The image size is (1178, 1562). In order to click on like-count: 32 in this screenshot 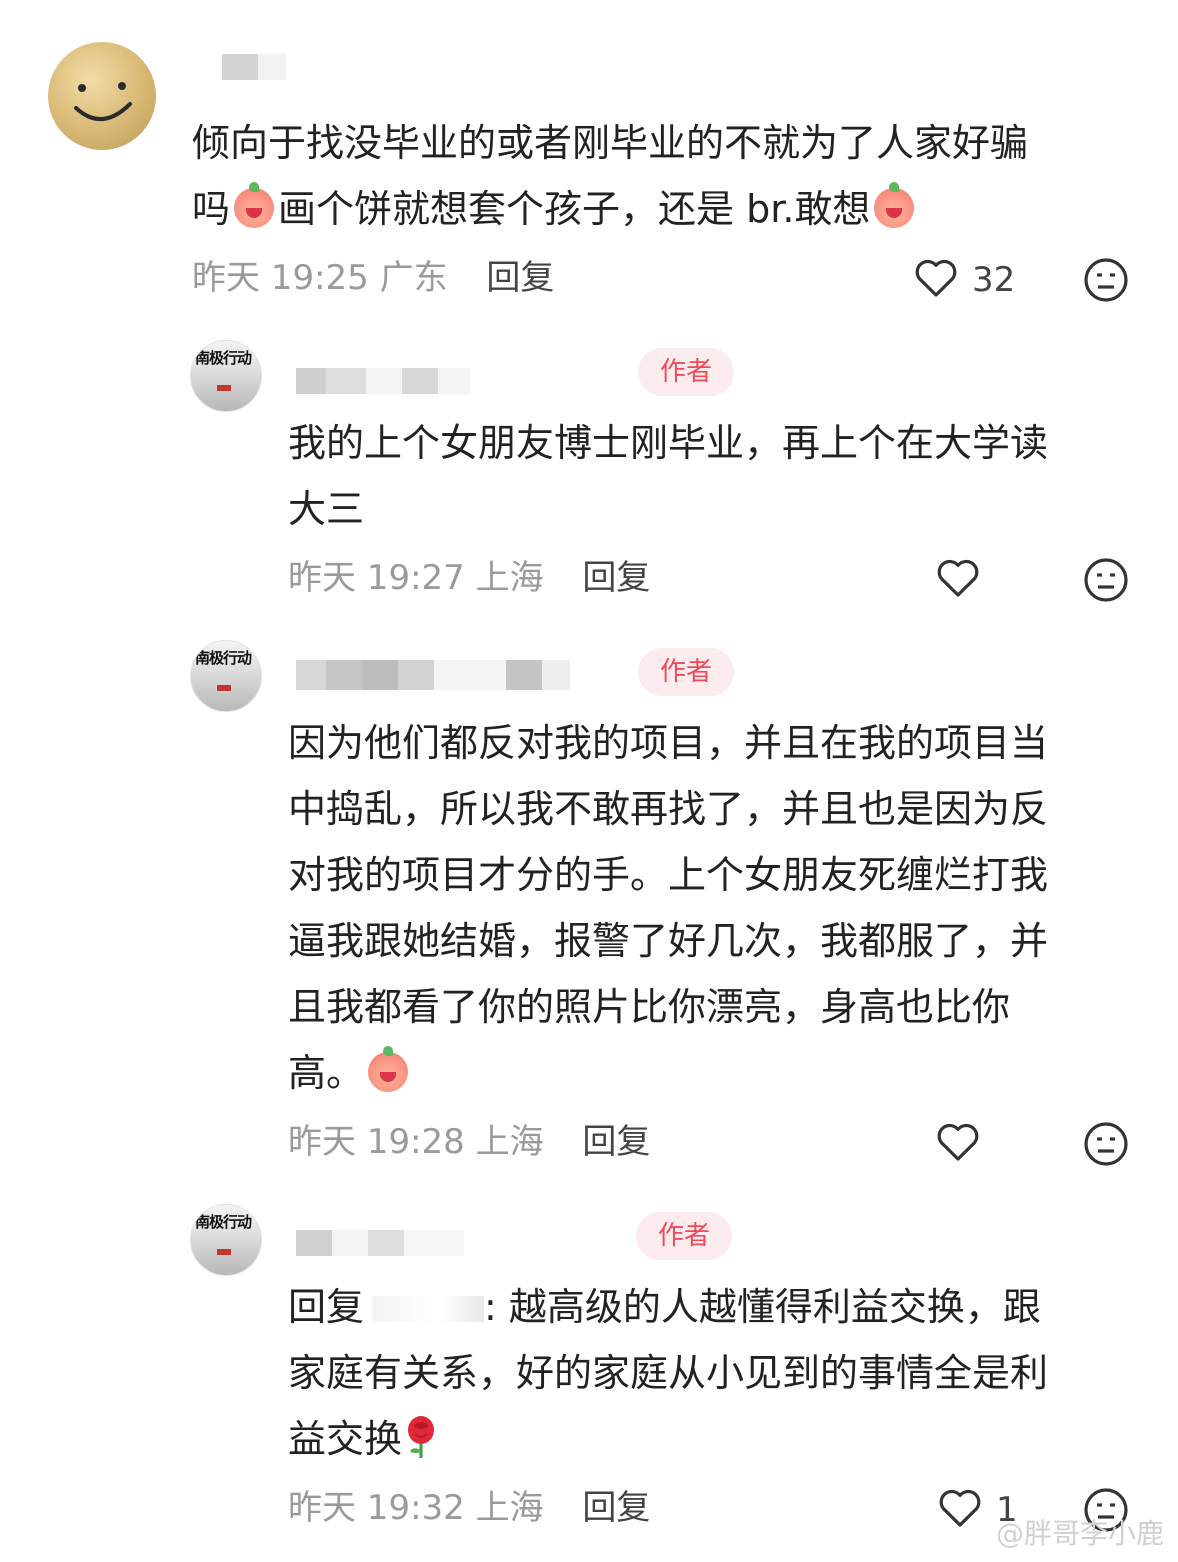, I will do `click(994, 280)`.